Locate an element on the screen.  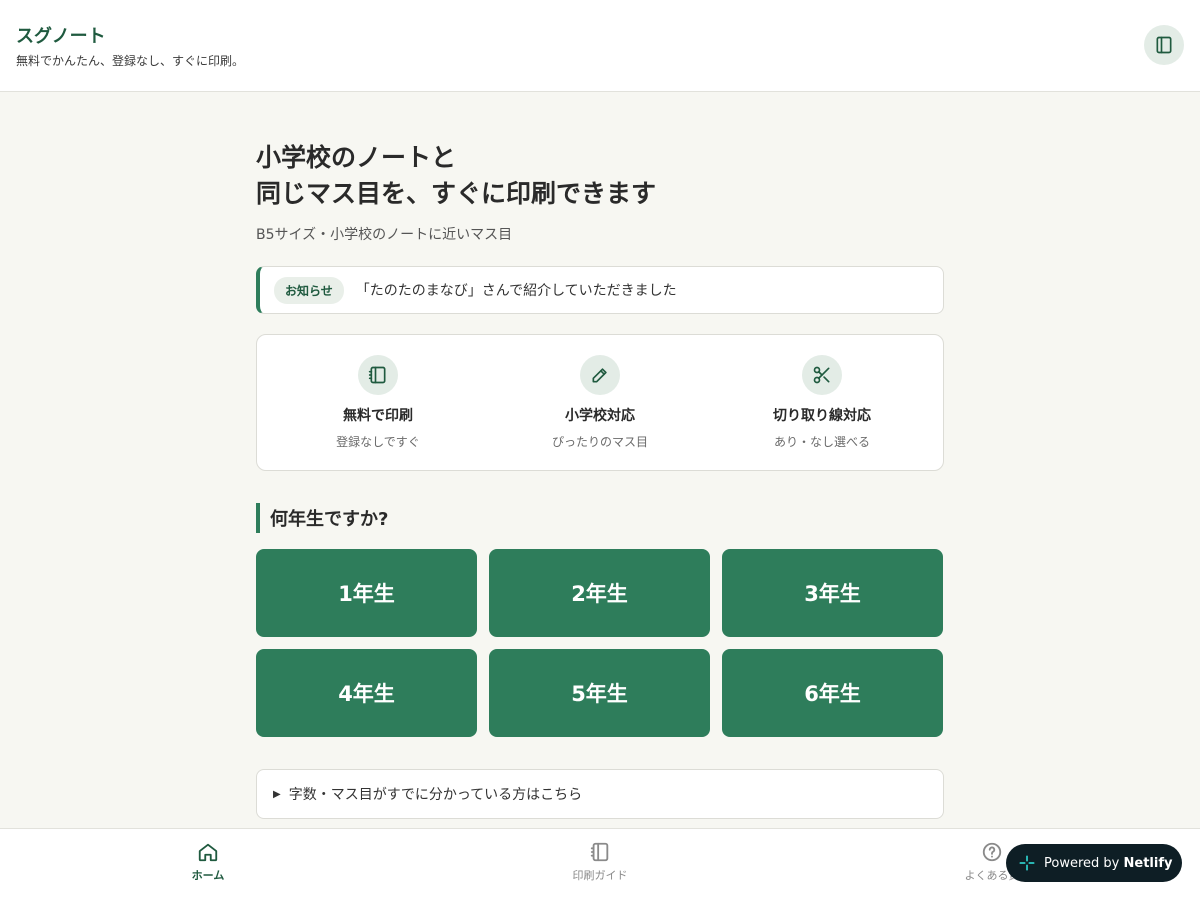
grade-5-button: 5年生 is located at coordinates (599, 693).